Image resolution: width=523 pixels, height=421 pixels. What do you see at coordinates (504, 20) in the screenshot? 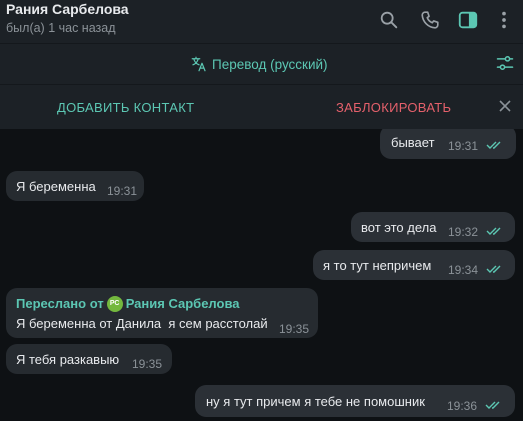
I see `more-vert-icon` at bounding box center [504, 20].